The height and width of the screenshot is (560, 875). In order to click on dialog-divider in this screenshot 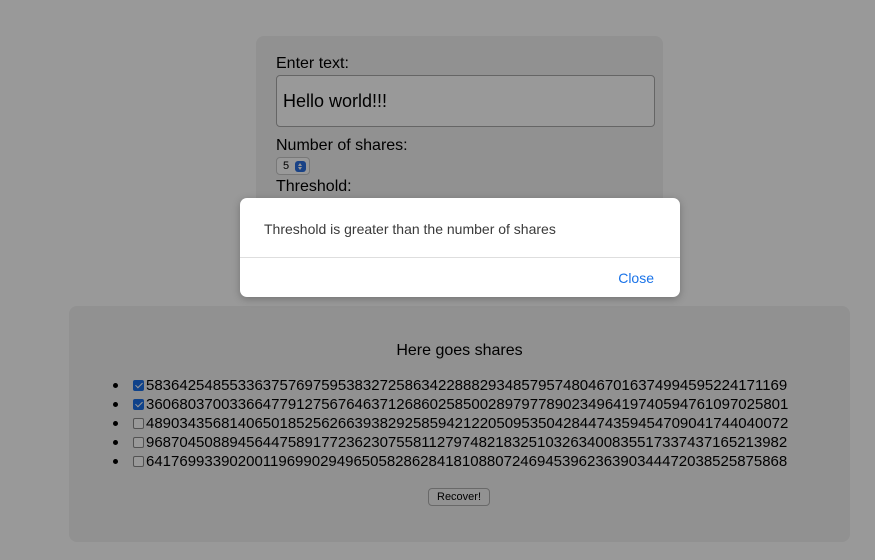, I will do `click(460, 257)`.